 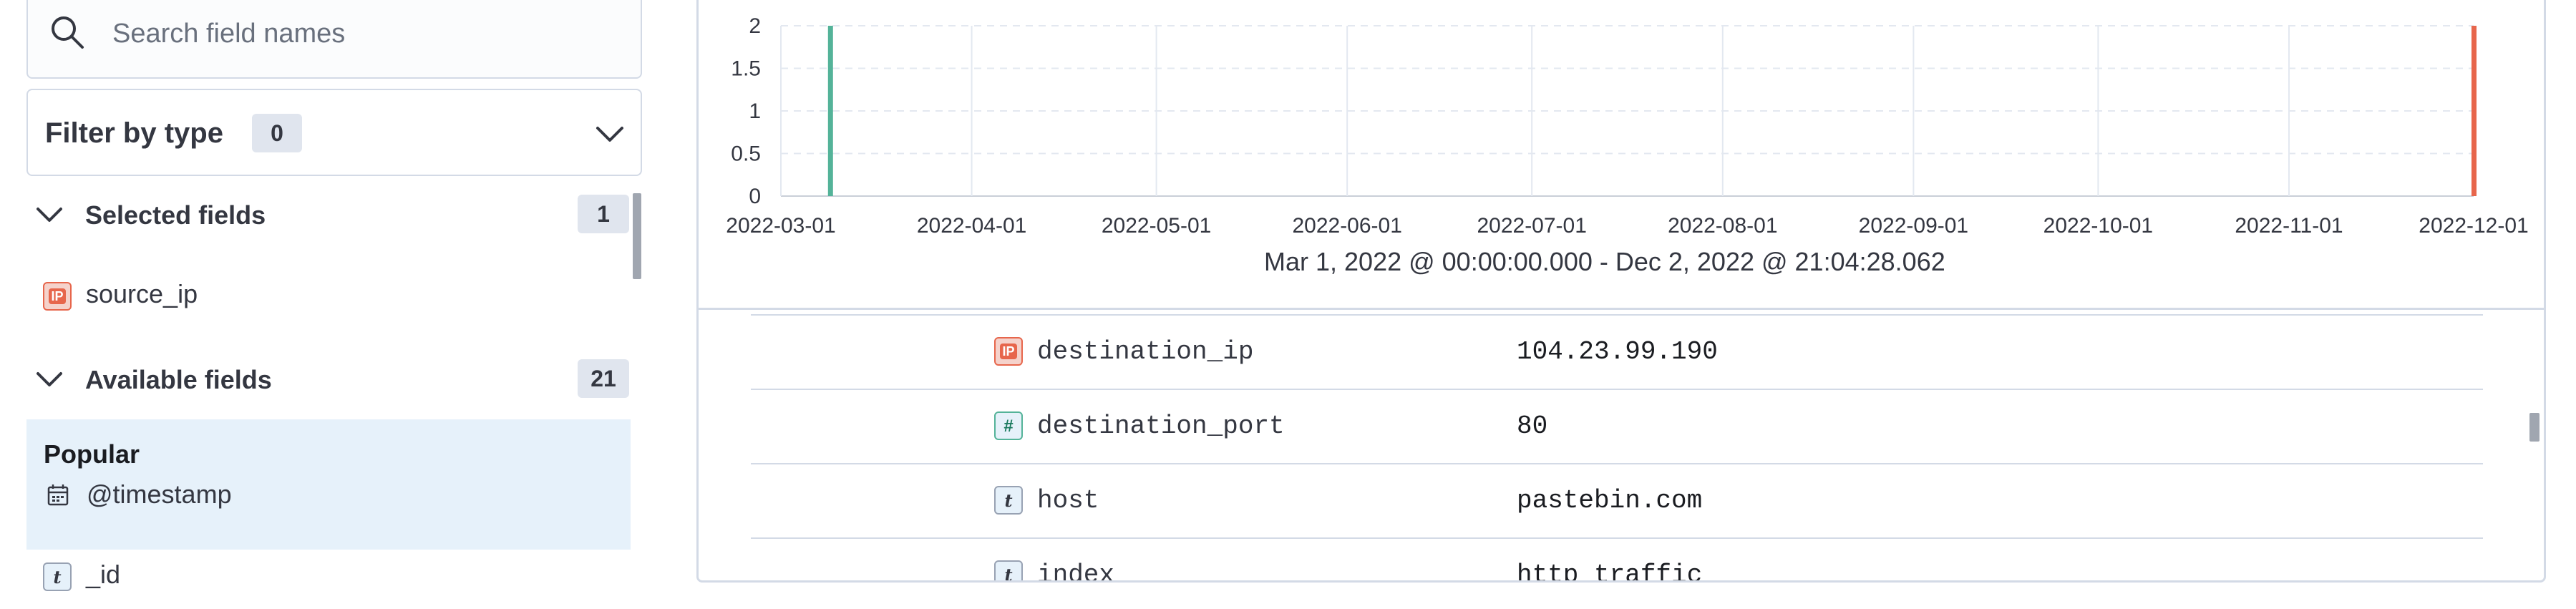 What do you see at coordinates (334, 216) in the screenshot?
I see `selected-fields-toggle: Selected fields 1` at bounding box center [334, 216].